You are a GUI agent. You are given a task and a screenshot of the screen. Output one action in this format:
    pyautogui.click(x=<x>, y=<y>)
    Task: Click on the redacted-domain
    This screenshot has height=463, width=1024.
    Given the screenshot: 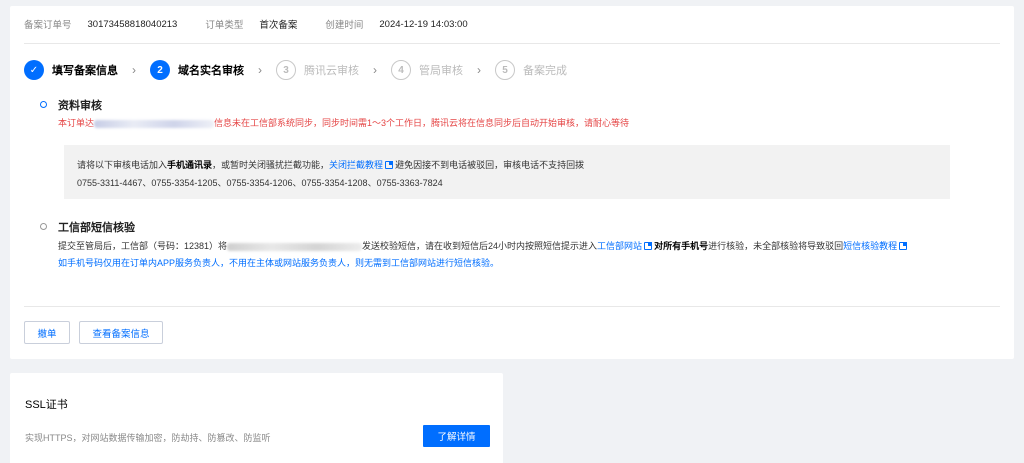 What is the action you would take?
    pyautogui.click(x=154, y=123)
    